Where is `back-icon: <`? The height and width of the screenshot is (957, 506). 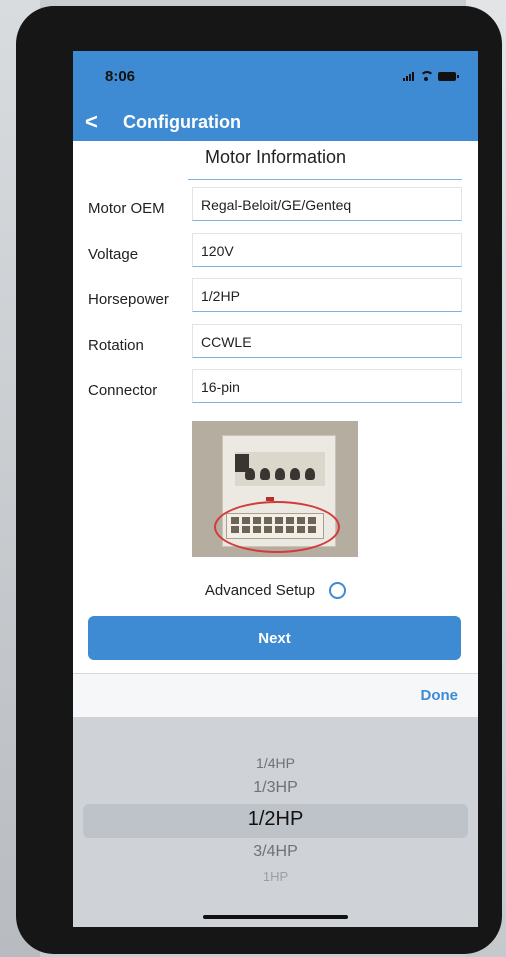
back-icon: < is located at coordinates (91, 122).